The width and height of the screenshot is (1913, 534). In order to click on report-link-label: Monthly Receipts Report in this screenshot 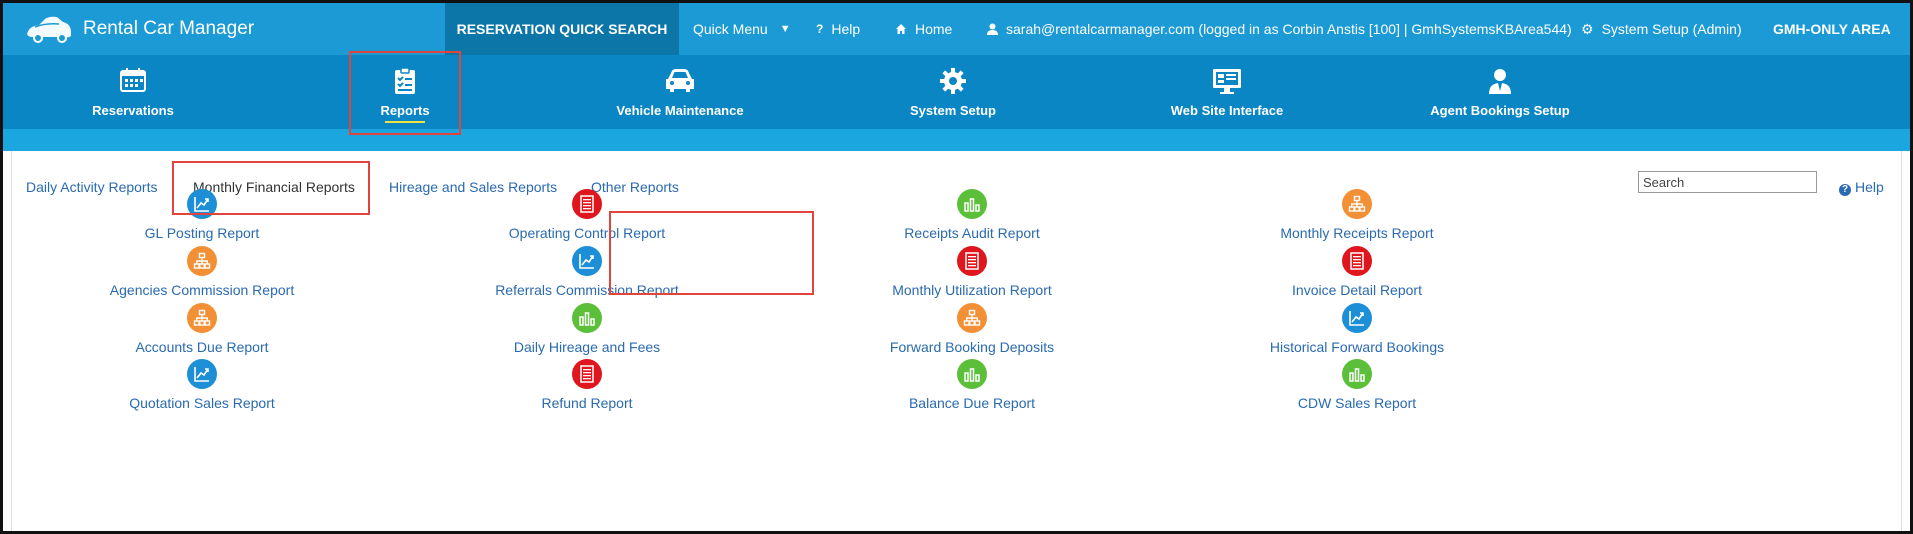, I will do `click(1357, 233)`.